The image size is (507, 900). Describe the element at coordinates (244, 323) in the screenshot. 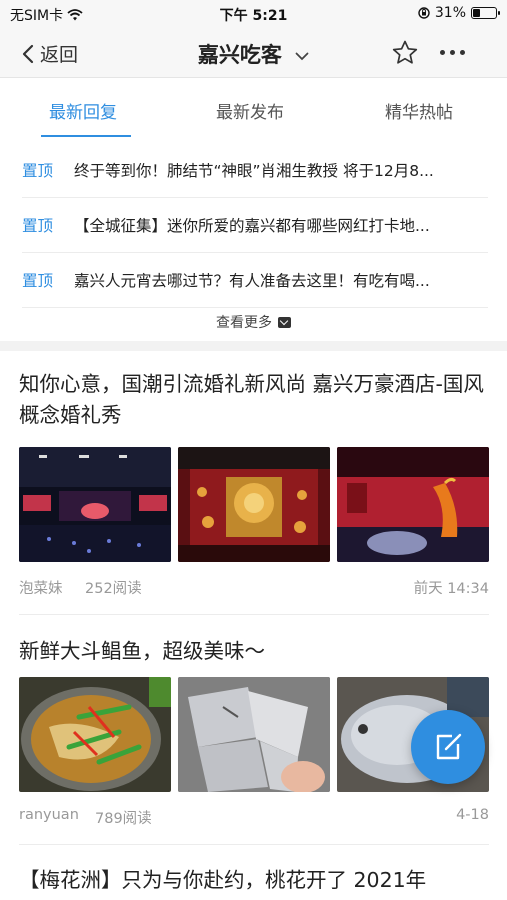

I see `see-more-label: 查看更多` at that location.